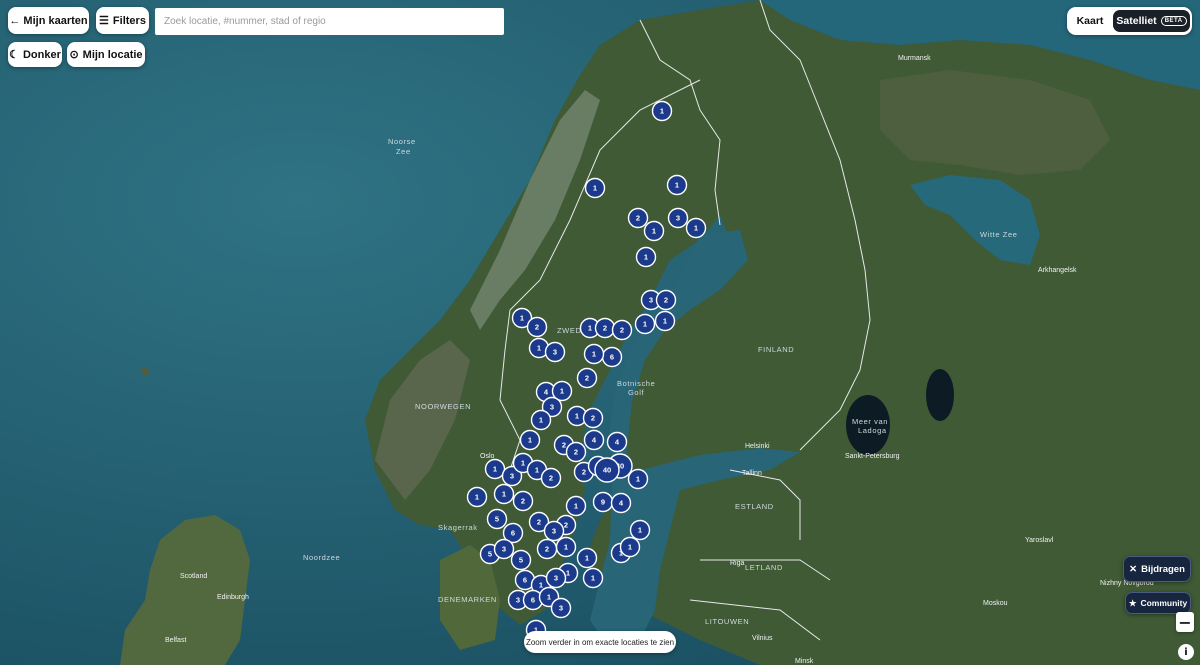 This screenshot has width=1200, height=665. Describe the element at coordinates (1136, 21) in the screenshot. I see `satellite-view-label: Satelliet` at that location.